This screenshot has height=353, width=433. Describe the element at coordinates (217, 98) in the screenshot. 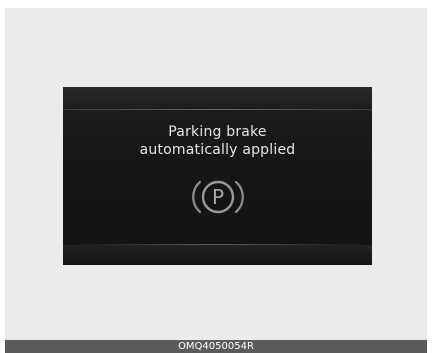

I see `display-top-bar` at that location.